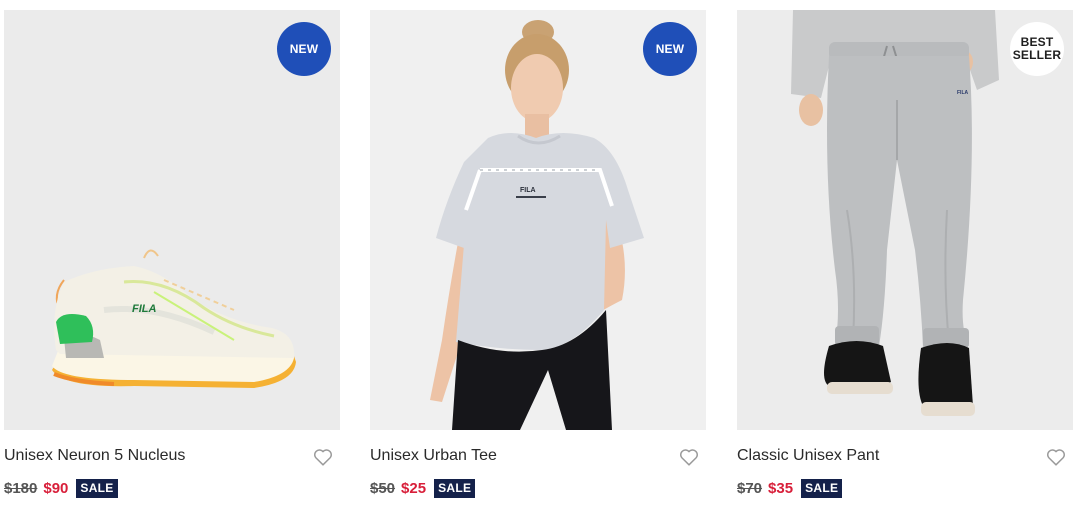 This screenshot has width=1080, height=528. Describe the element at coordinates (21, 488) in the screenshot. I see `original-price: $180` at that location.